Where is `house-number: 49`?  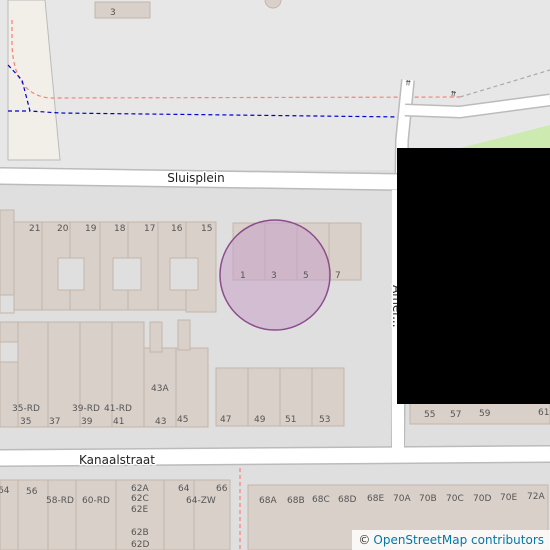
house-number: 49 is located at coordinates (260, 420).